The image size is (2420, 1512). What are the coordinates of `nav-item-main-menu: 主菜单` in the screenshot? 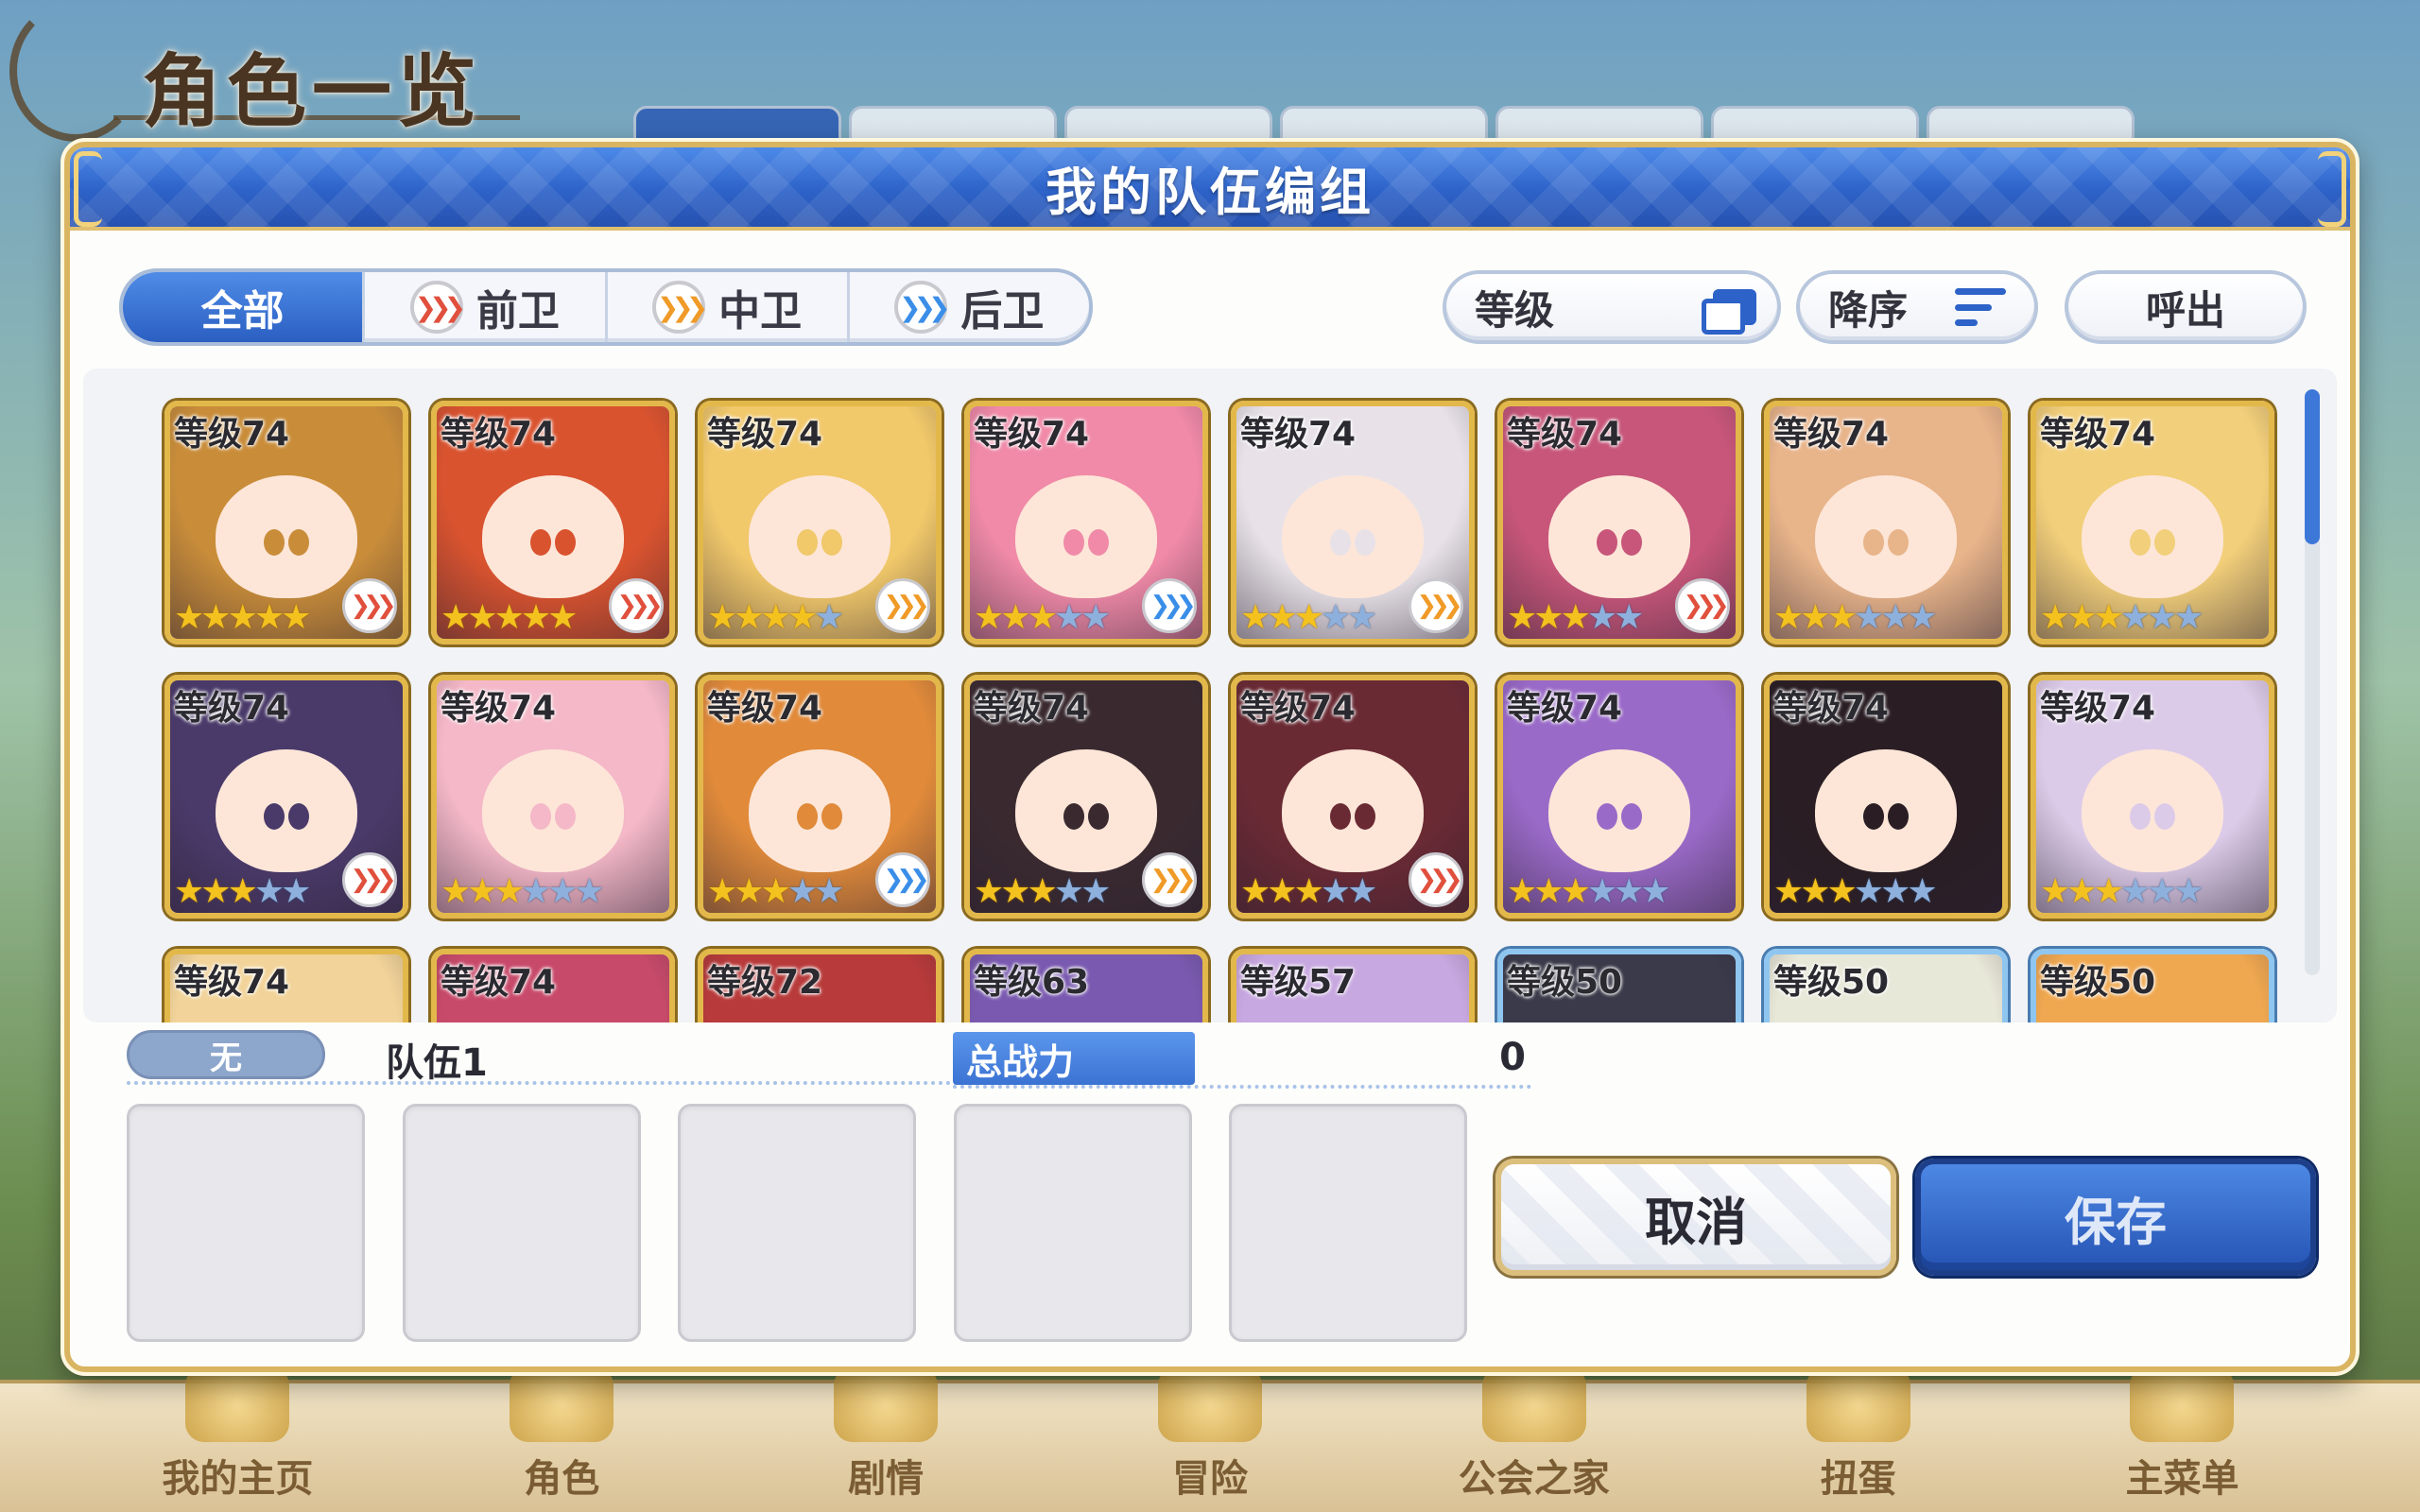 It's located at (2181, 1434).